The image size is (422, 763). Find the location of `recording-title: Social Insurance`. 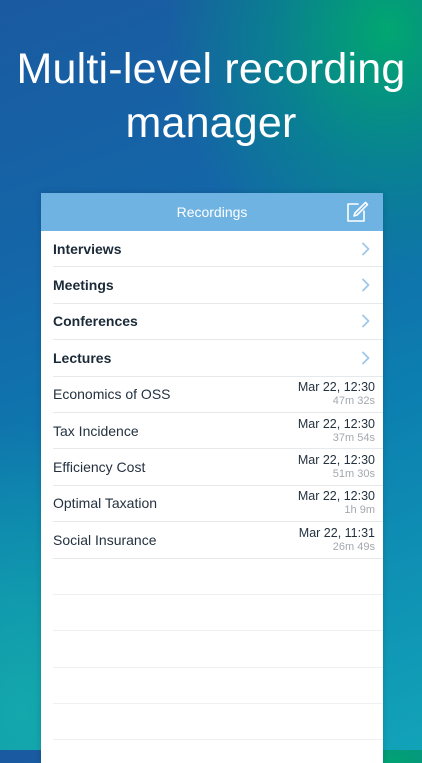

recording-title: Social Insurance is located at coordinates (105, 539).